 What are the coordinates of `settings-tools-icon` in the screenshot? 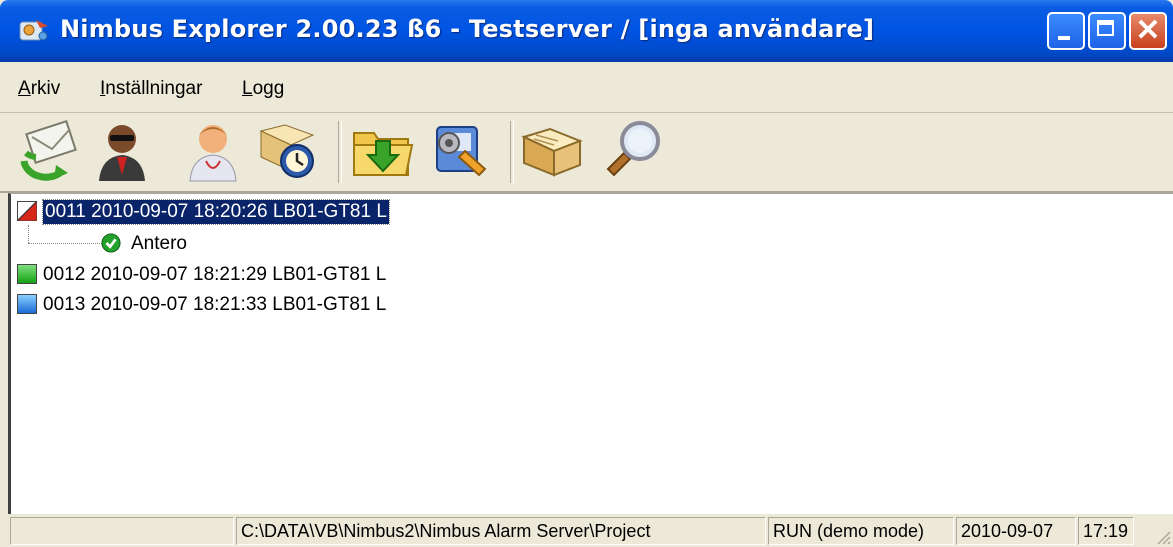 It's located at (461, 151).